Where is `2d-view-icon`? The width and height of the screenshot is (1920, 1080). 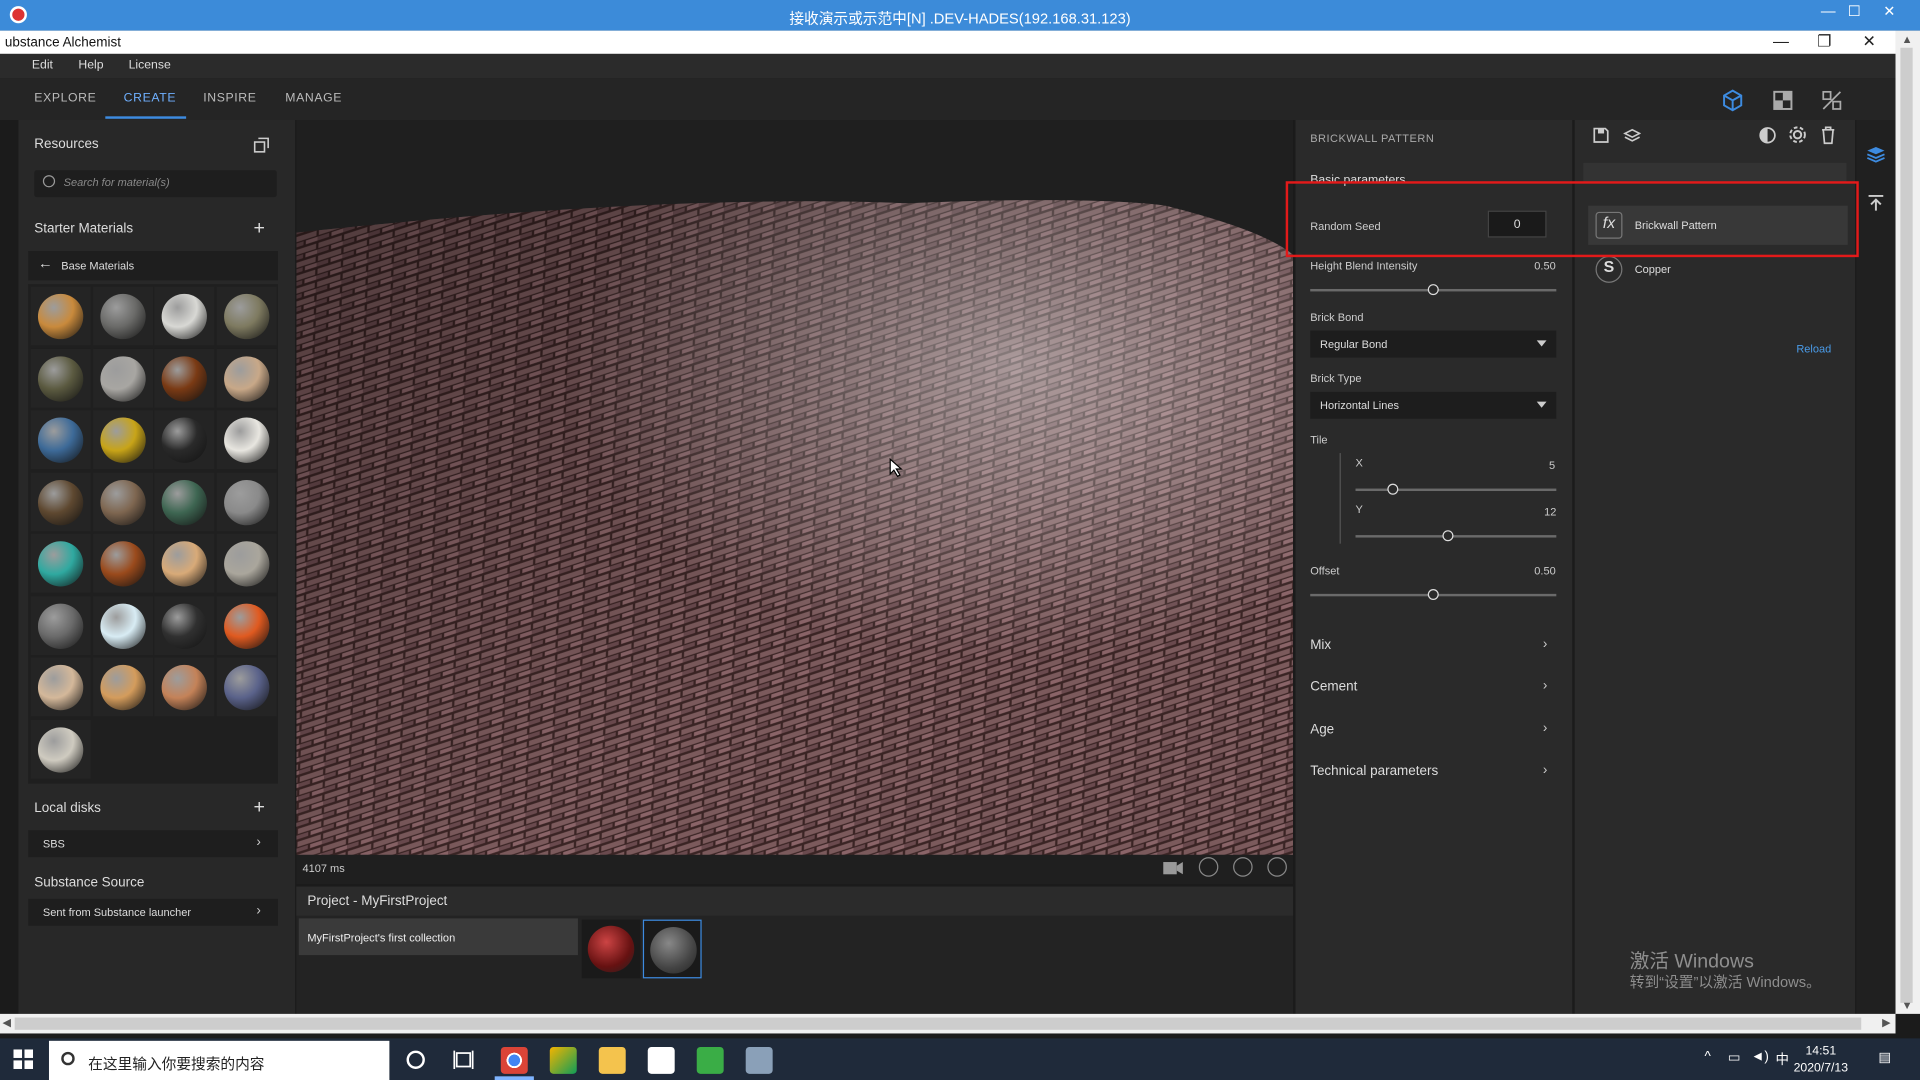 2d-view-icon is located at coordinates (1783, 100).